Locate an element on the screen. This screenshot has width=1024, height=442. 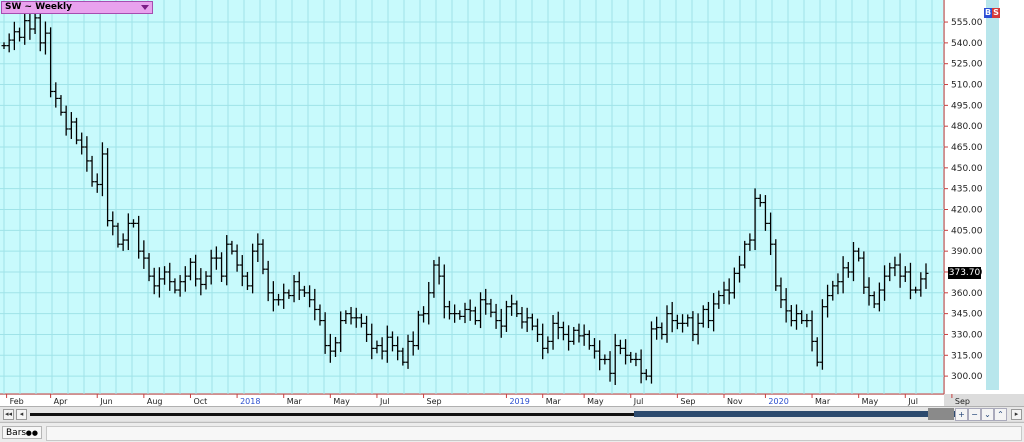
x-tick-label: 2018 is located at coordinates (250, 401).